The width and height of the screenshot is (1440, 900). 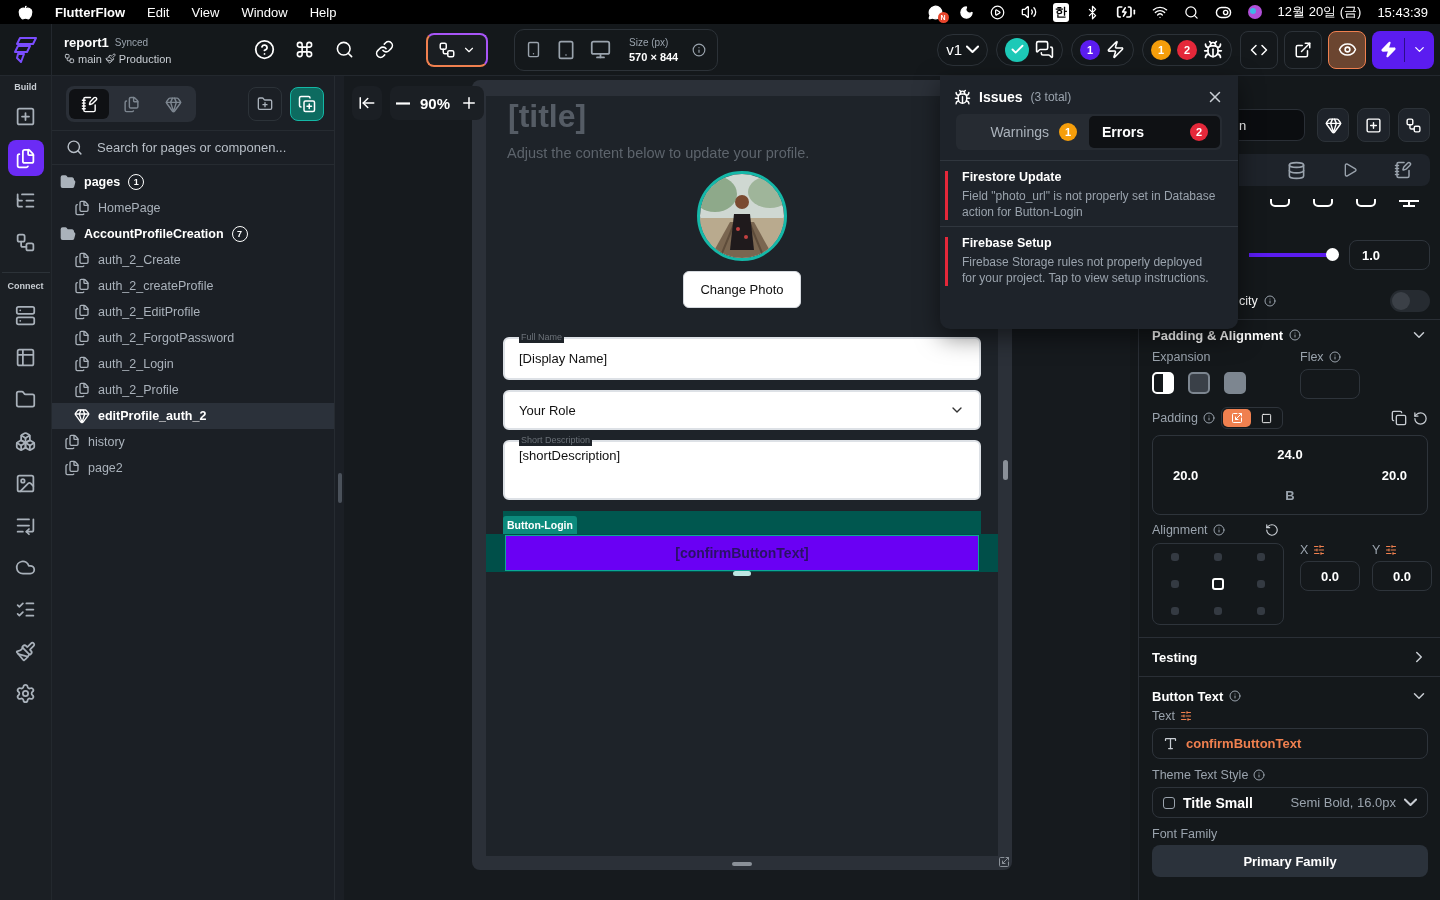 I want to click on font-family-button: Primary Family, so click(x=1290, y=861).